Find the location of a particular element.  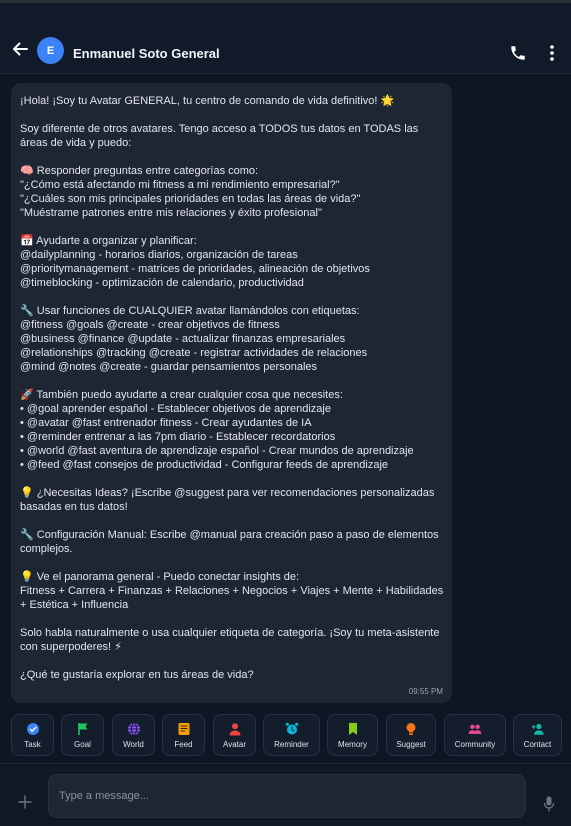

quick-action-label: Feed is located at coordinates (183, 744).